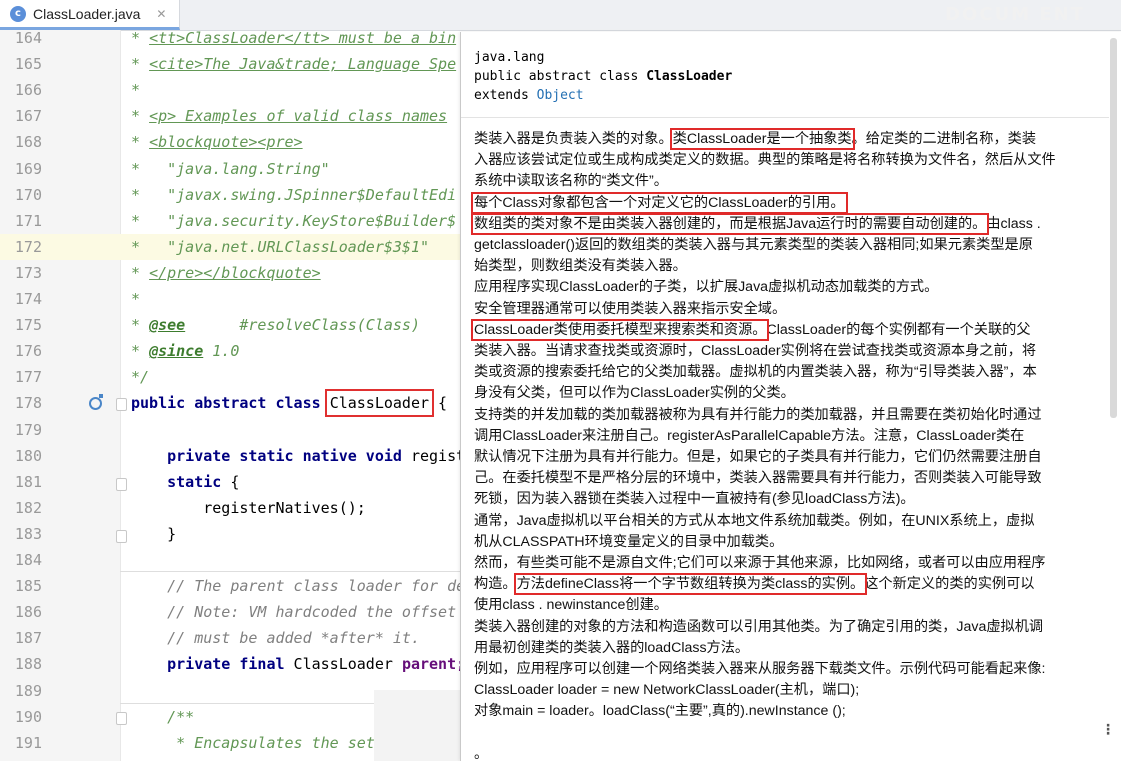  What do you see at coordinates (343, 664) in the screenshot?
I see `code-token: ClassLoader` at bounding box center [343, 664].